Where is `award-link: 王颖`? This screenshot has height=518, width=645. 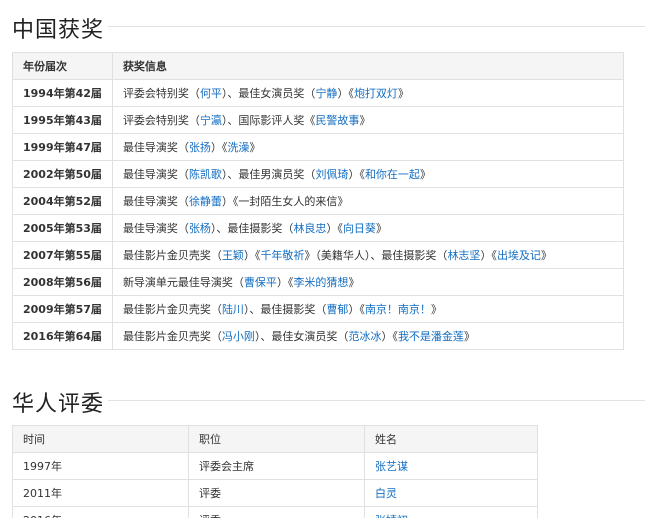 award-link: 王颖 is located at coordinates (233, 255).